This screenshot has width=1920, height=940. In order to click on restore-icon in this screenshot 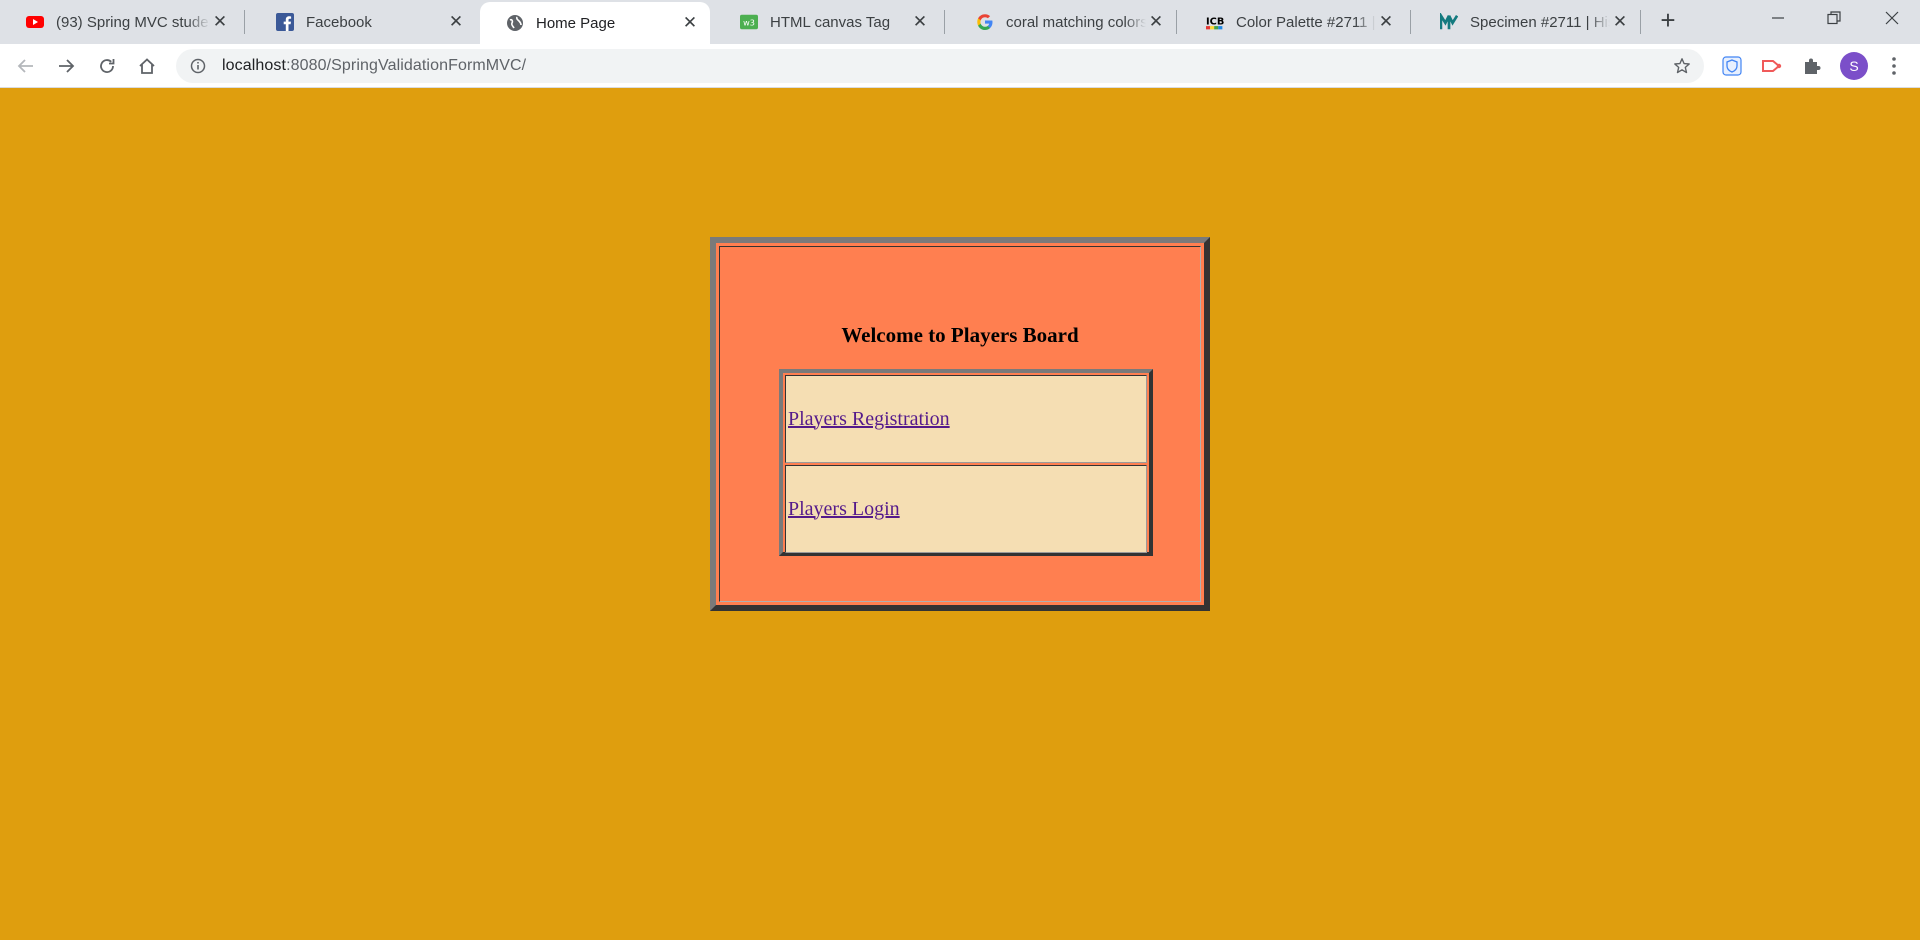, I will do `click(1834, 18)`.